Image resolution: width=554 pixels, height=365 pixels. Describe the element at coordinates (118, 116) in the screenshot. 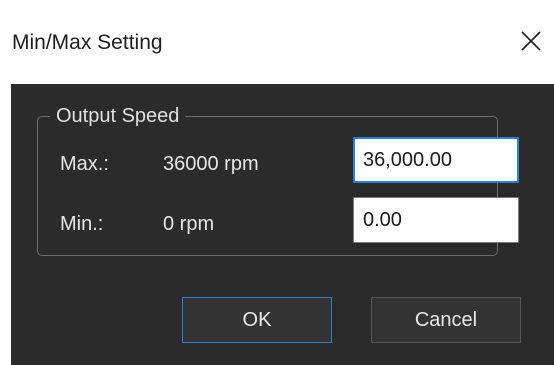

I see `output-speed-legend: Output Speed` at that location.